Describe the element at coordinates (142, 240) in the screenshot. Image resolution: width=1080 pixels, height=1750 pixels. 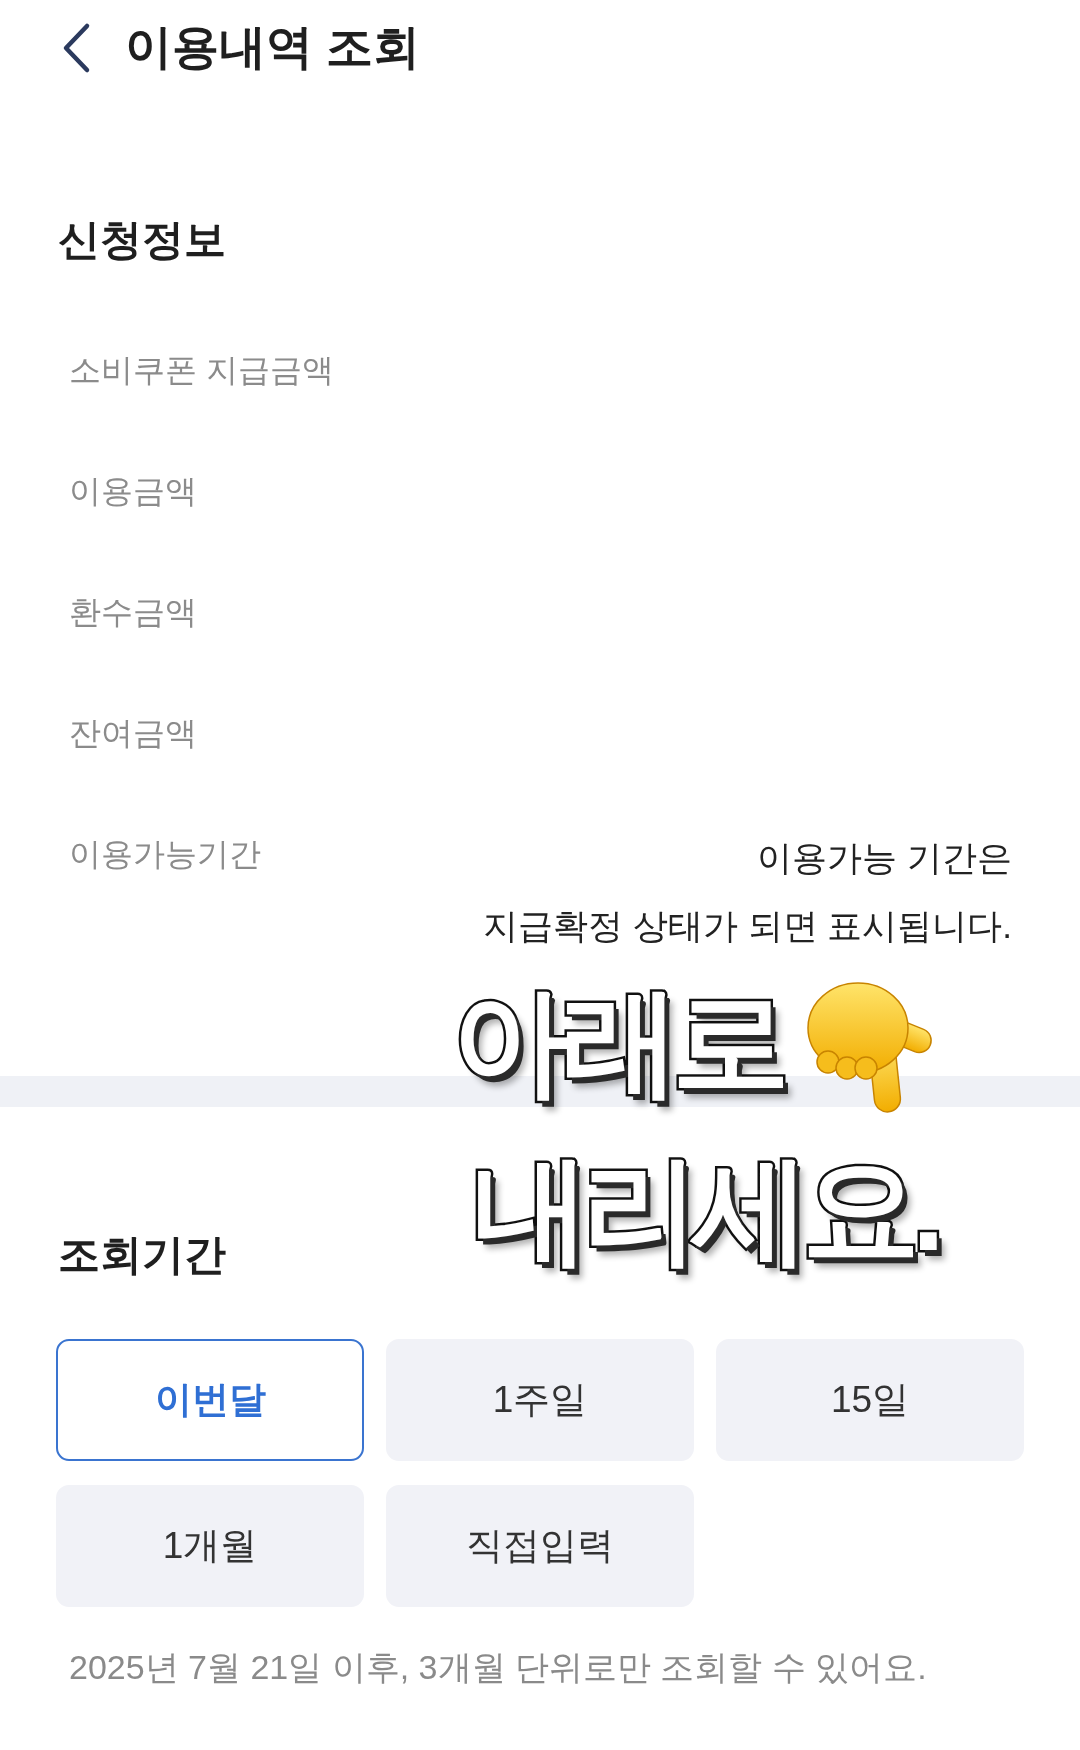
I see `section-heading: 신청정보` at that location.